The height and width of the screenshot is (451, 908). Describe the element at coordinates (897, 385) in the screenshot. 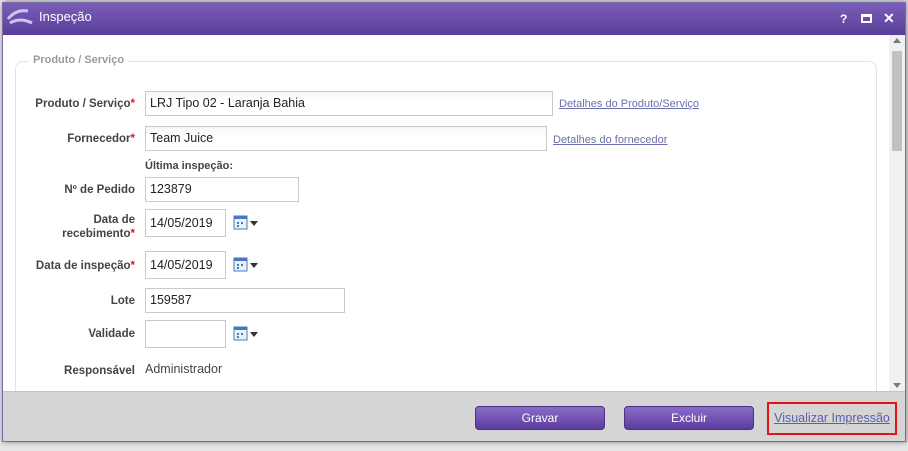

I see `scroll-down-icon` at that location.